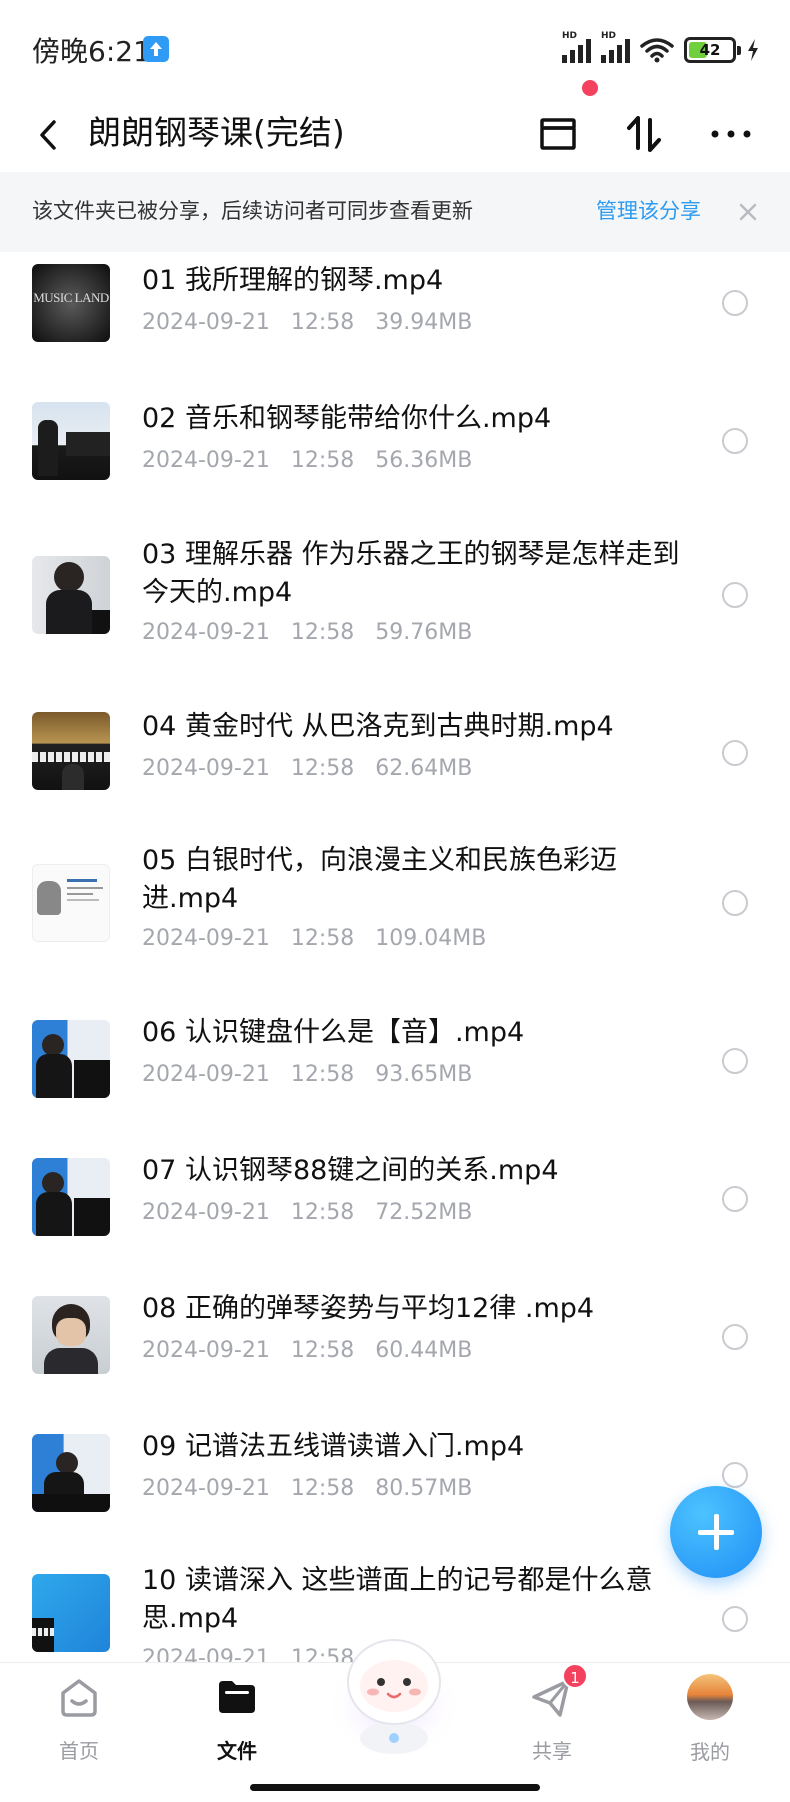  I want to click on avatar, so click(710, 1698).